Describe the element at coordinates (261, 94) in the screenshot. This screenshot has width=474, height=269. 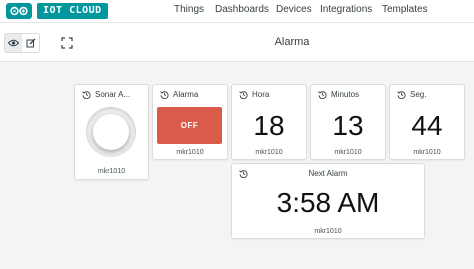
I see `widget-title: Hora` at that location.